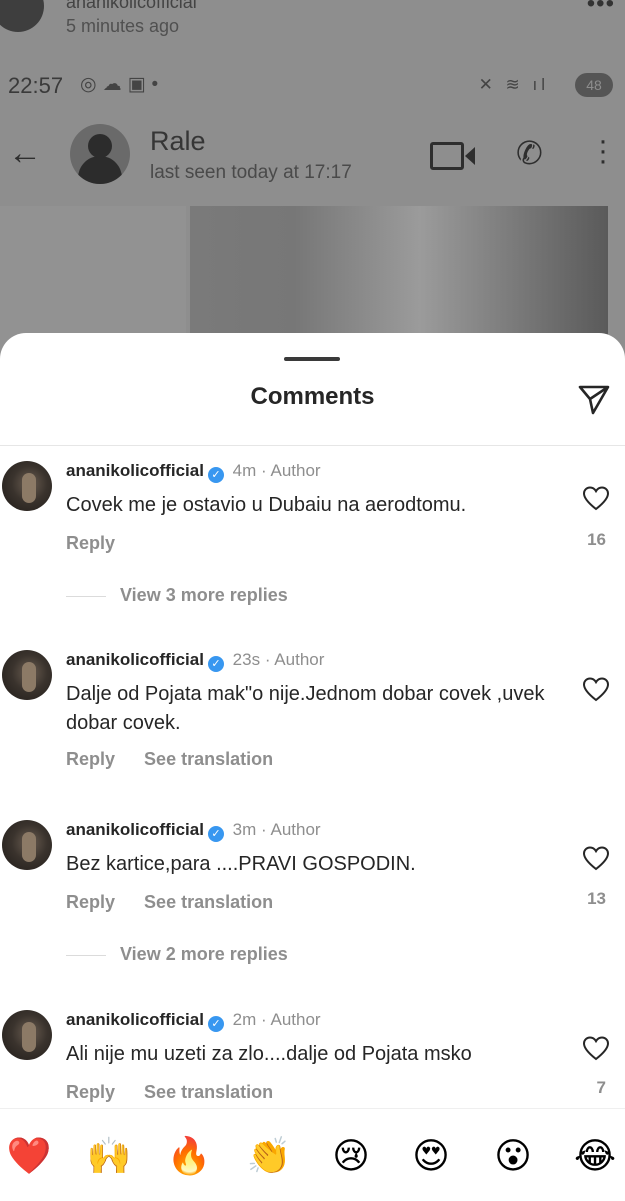 The height and width of the screenshot is (1201, 625). What do you see at coordinates (529, 153) in the screenshot?
I see `phone-icon: ✆` at bounding box center [529, 153].